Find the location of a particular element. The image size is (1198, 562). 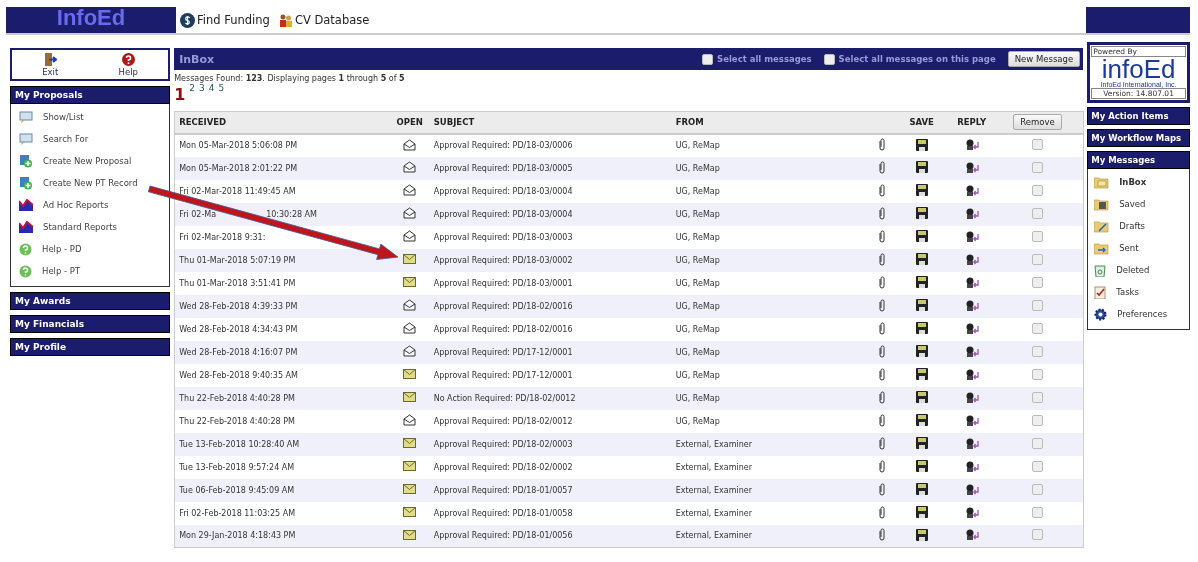

nav-link: Create New Proposal is located at coordinates (90, 161).